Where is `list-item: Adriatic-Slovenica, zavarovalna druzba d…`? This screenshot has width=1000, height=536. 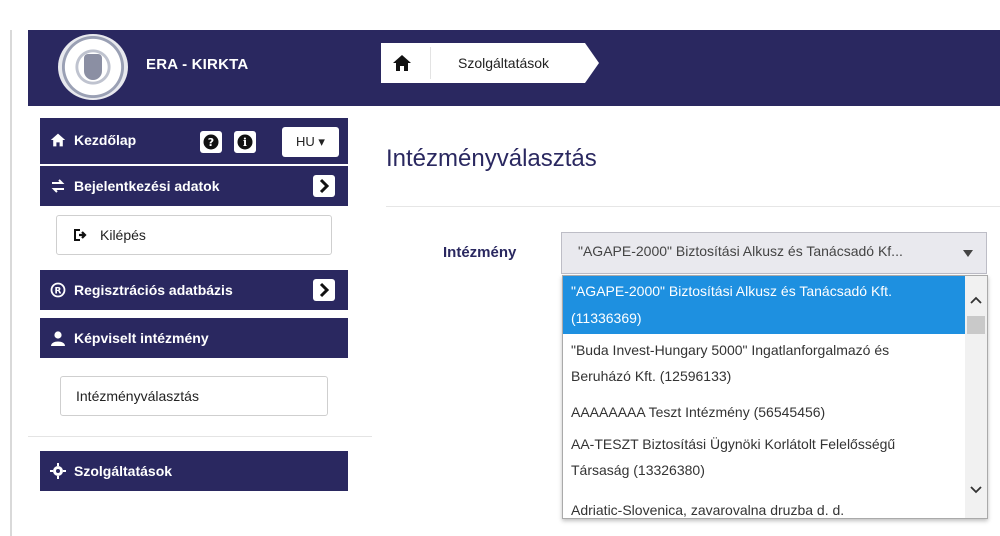 list-item: Adriatic-Slovenica, zavarovalna druzba d… is located at coordinates (764, 506).